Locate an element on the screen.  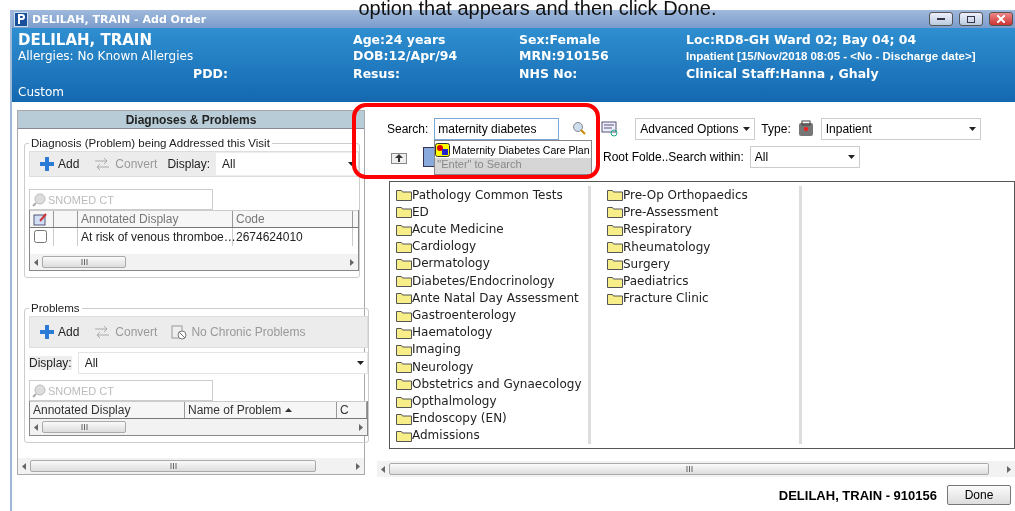
patient-dob: DOB:12/Apr/94 is located at coordinates (406, 56).